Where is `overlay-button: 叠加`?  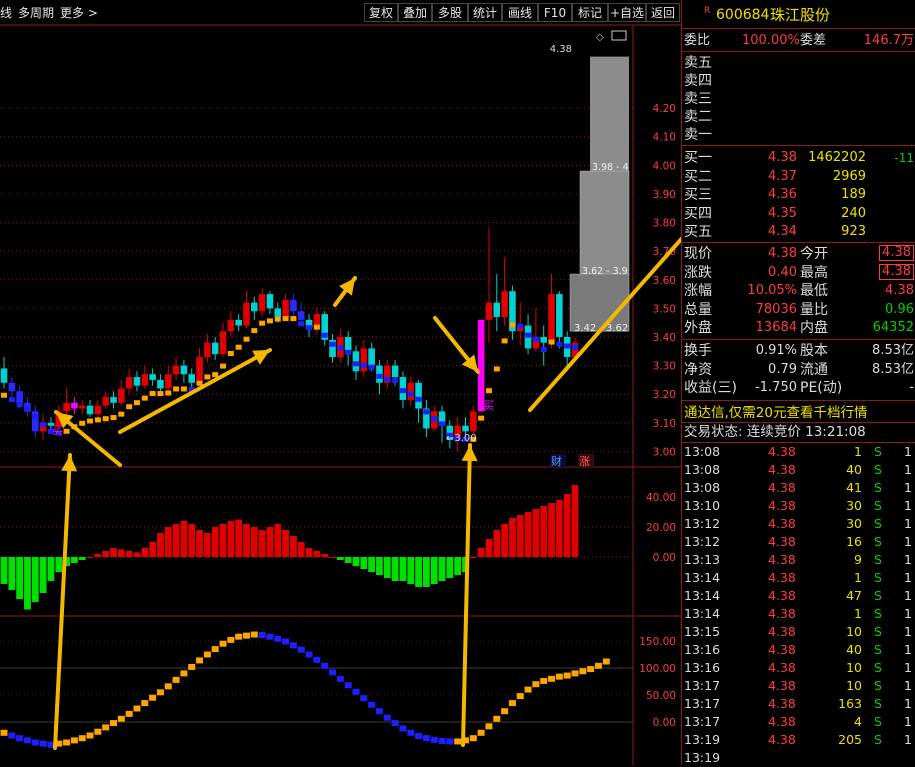 overlay-button: 叠加 is located at coordinates (415, 12).